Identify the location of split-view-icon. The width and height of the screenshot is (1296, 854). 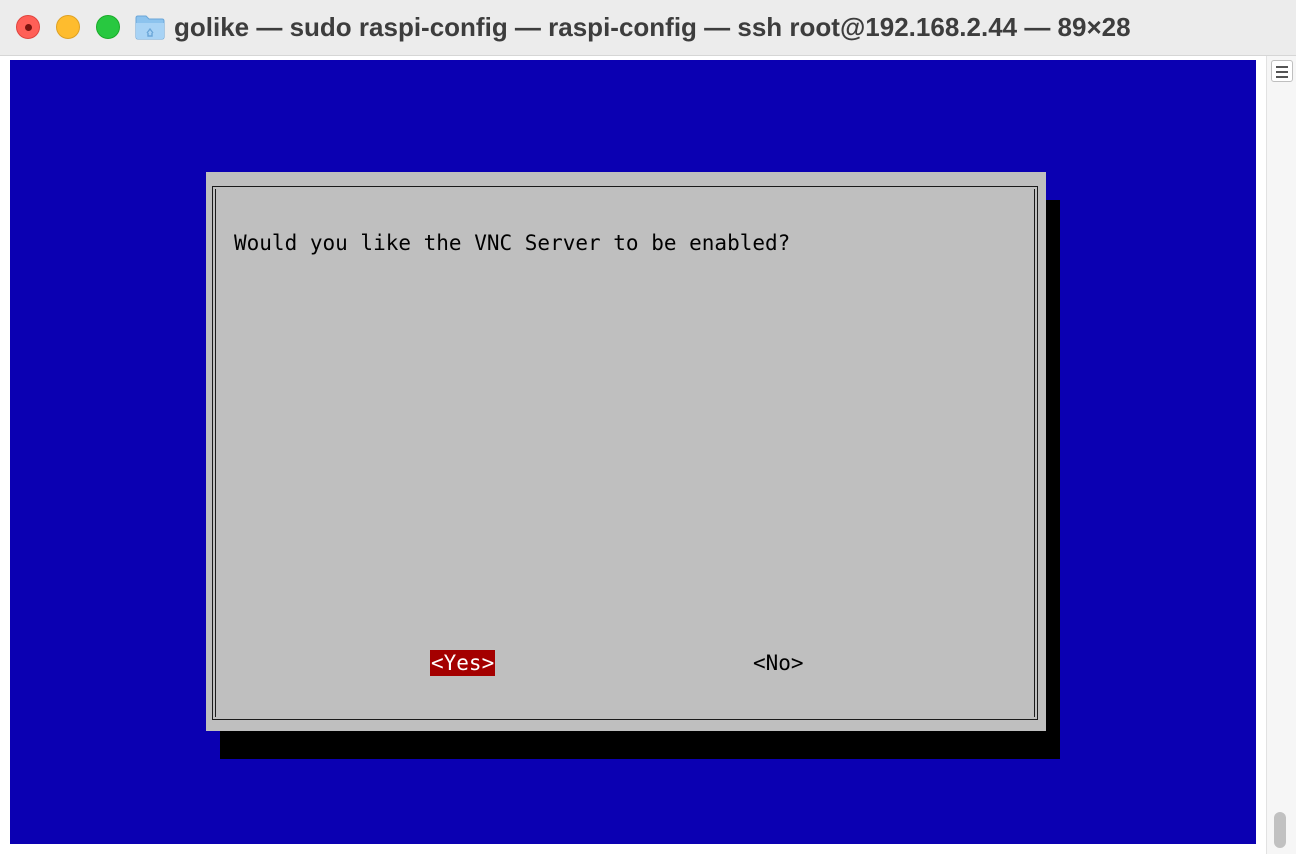
(1282, 67).